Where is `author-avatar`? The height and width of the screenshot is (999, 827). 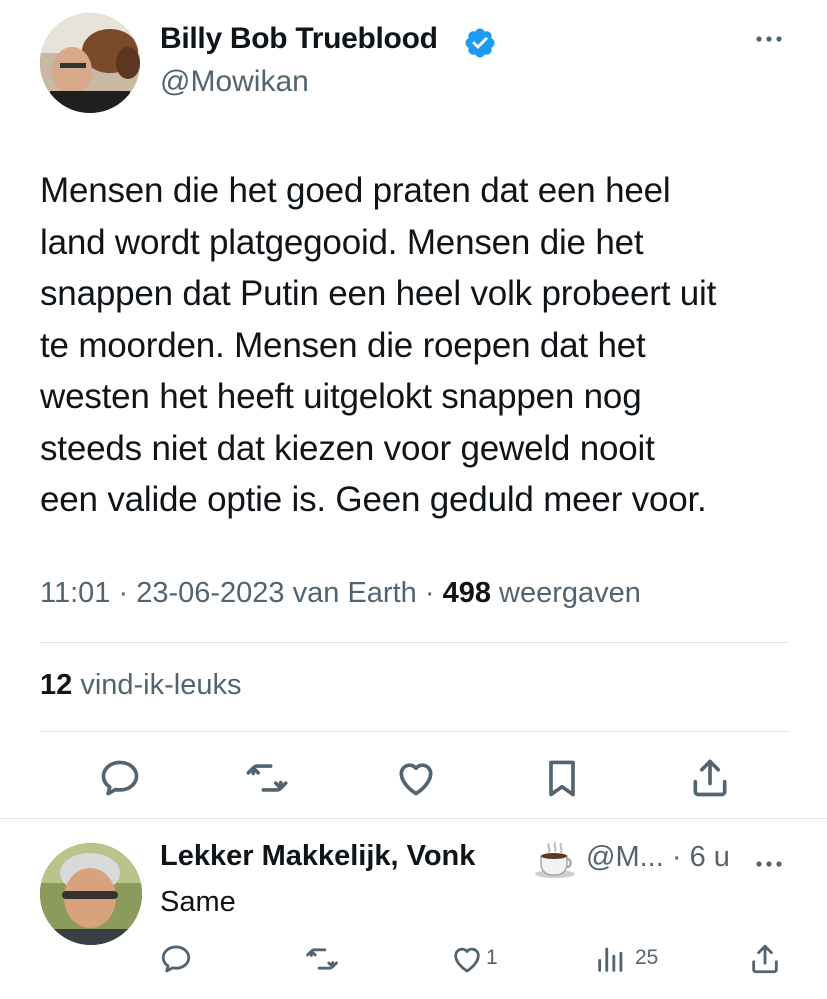
author-avatar is located at coordinates (90, 63).